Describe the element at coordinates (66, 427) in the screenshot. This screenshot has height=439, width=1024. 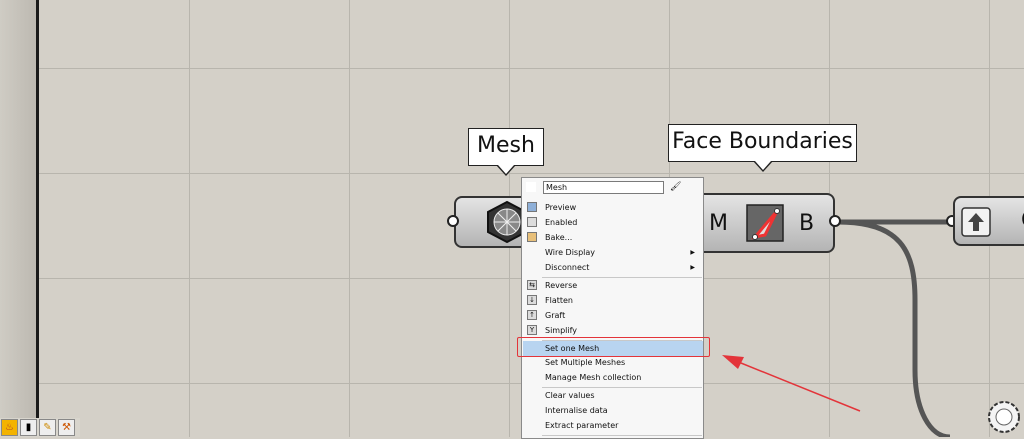
I see `tools-icon: ⚒` at that location.